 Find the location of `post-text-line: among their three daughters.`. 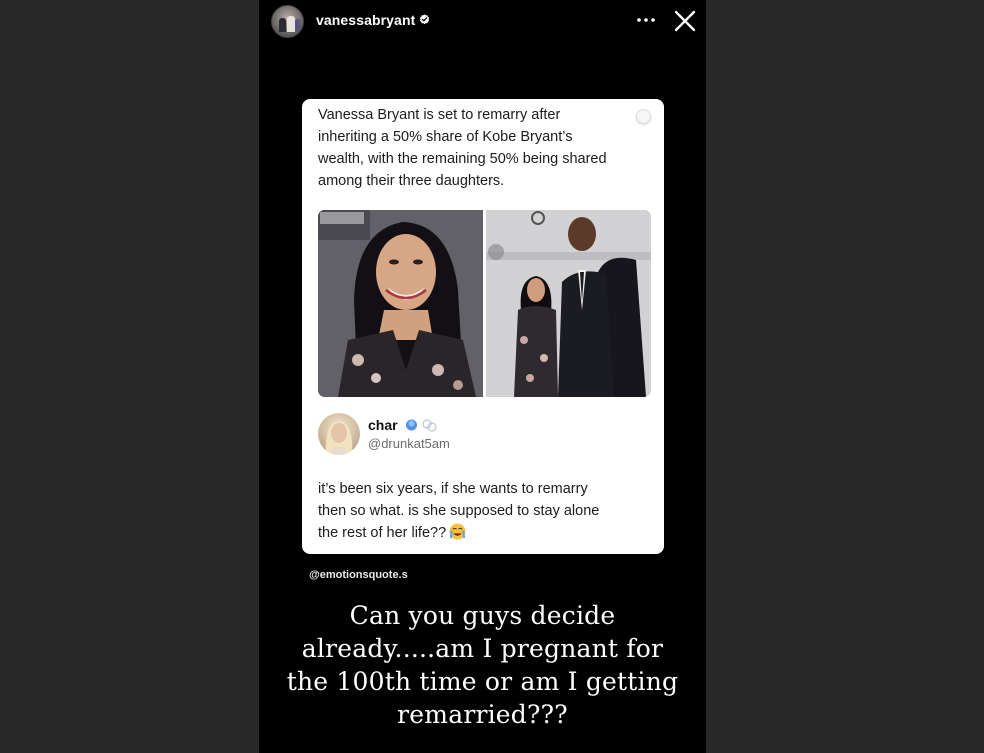

post-text-line: among their three daughters. is located at coordinates (411, 181).